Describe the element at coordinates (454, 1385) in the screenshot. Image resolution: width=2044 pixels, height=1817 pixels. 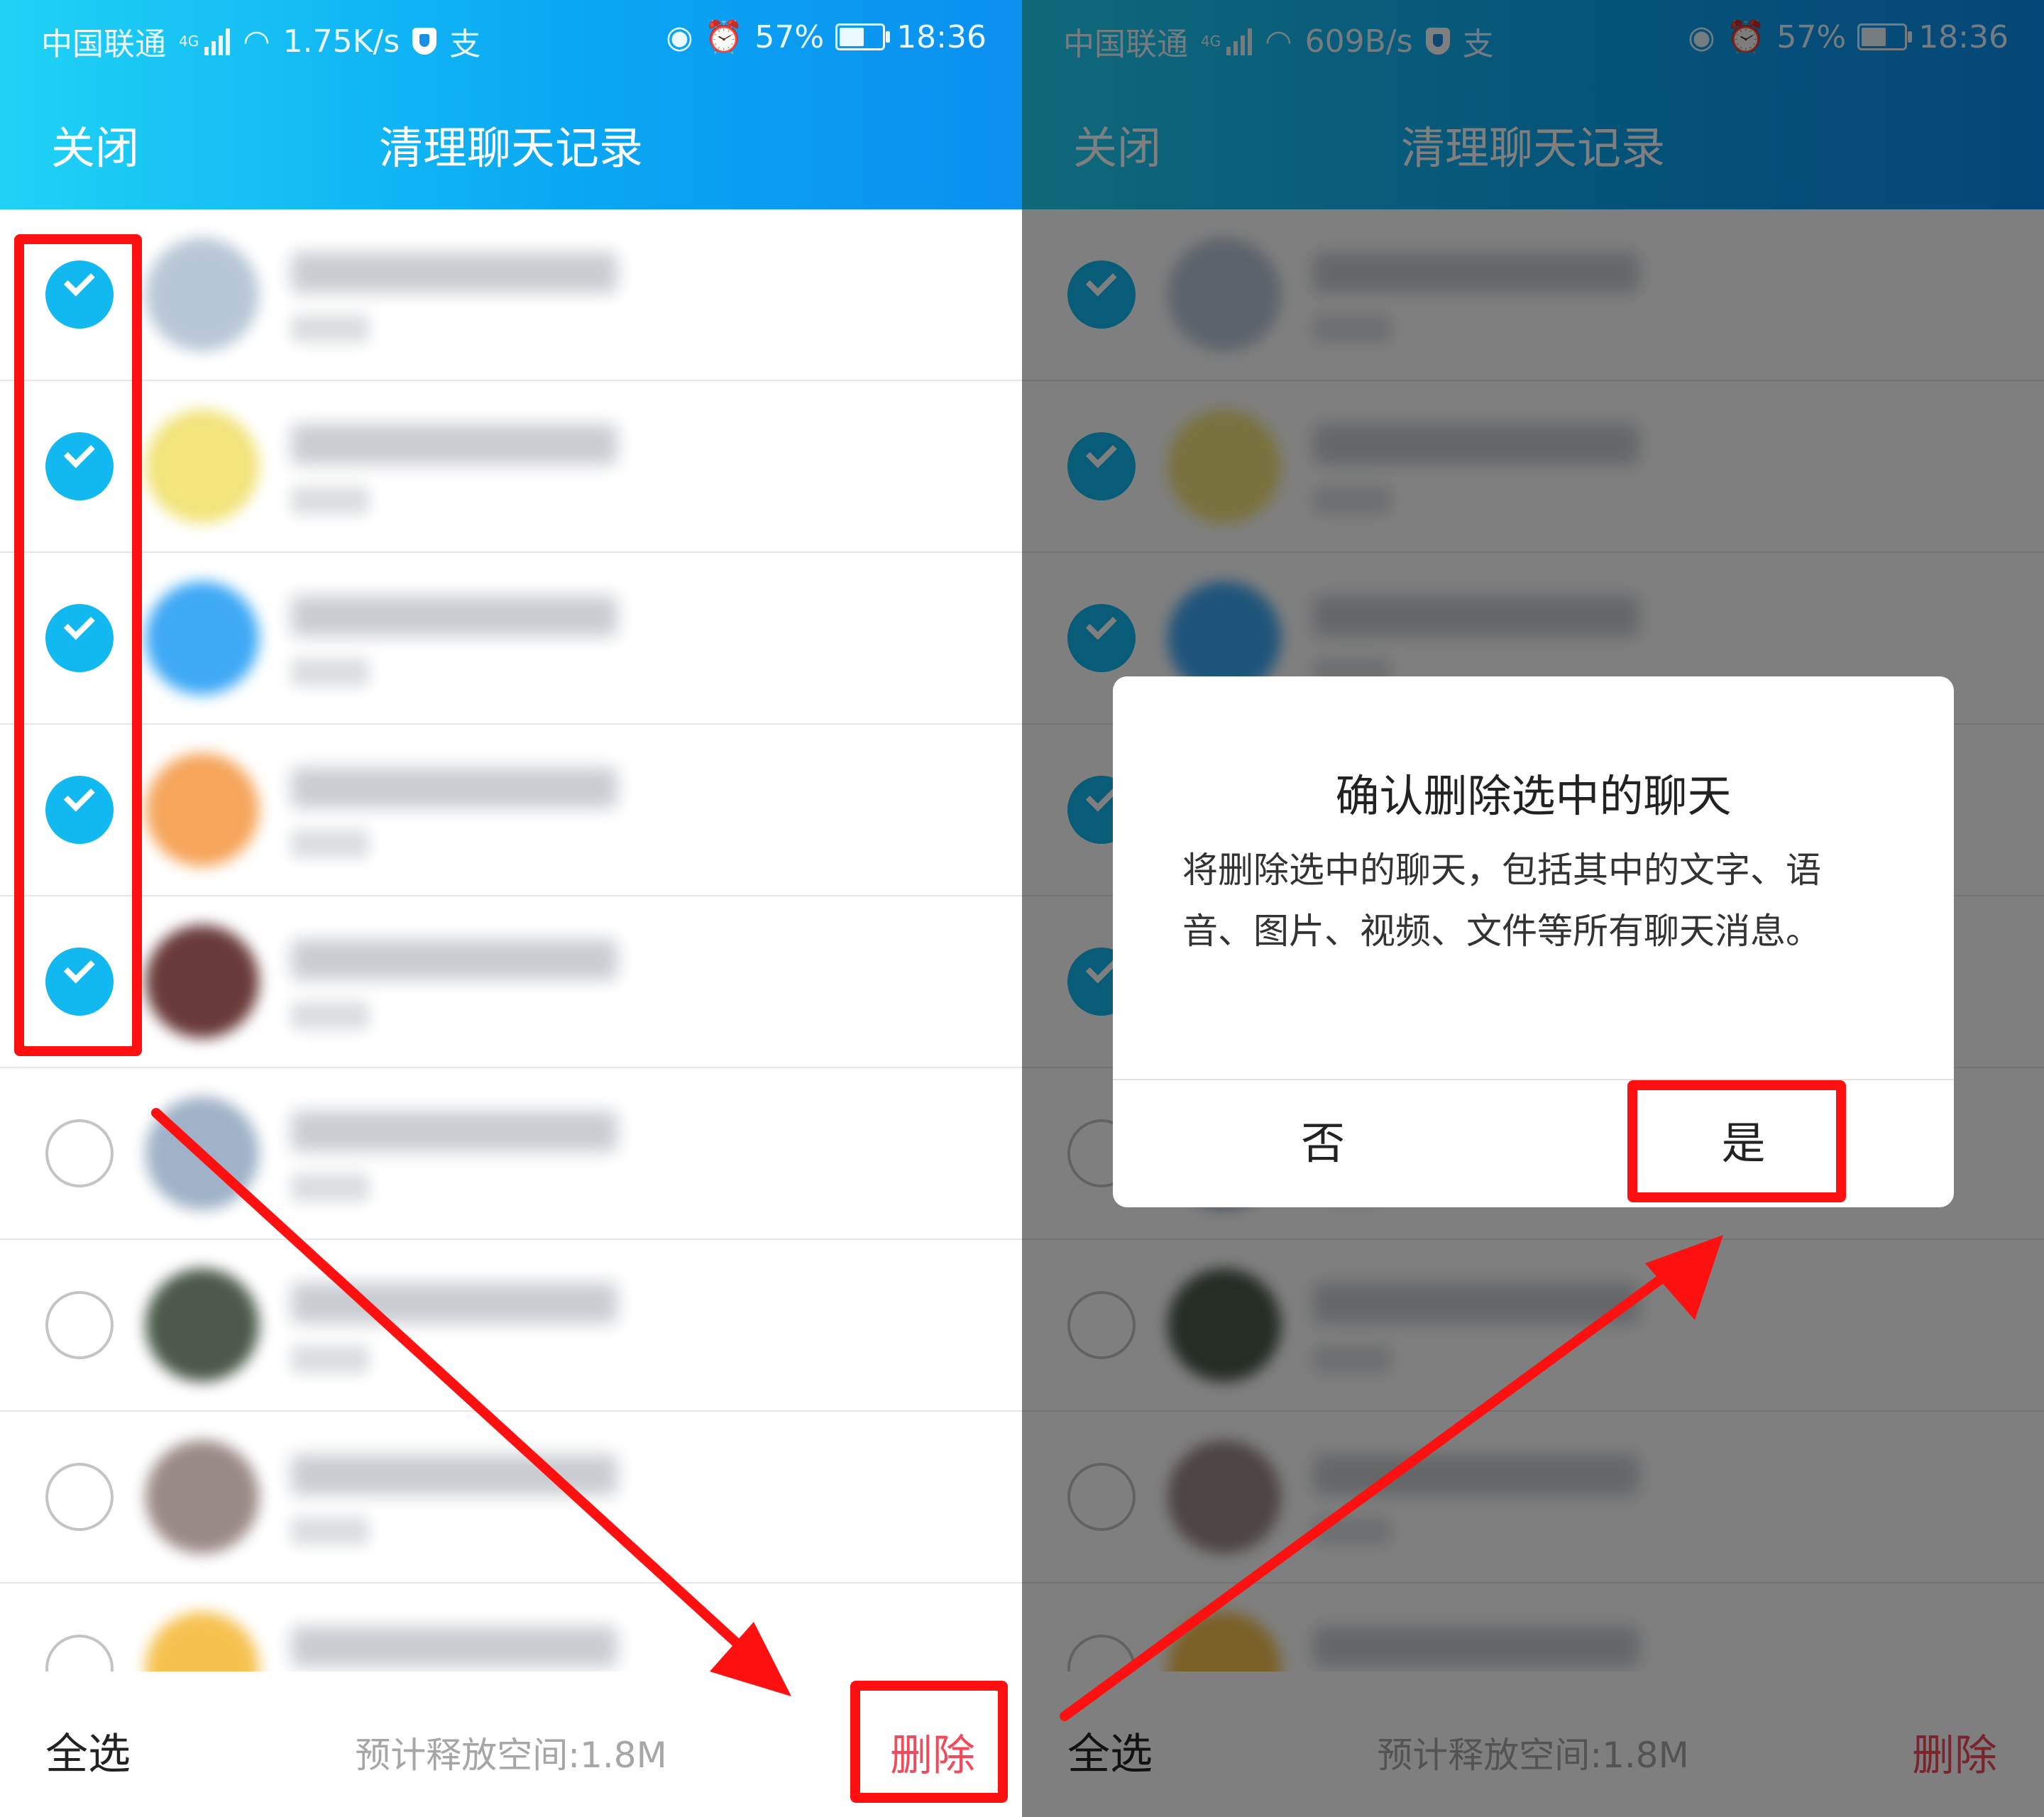
I see `arrow-to-delete` at that location.